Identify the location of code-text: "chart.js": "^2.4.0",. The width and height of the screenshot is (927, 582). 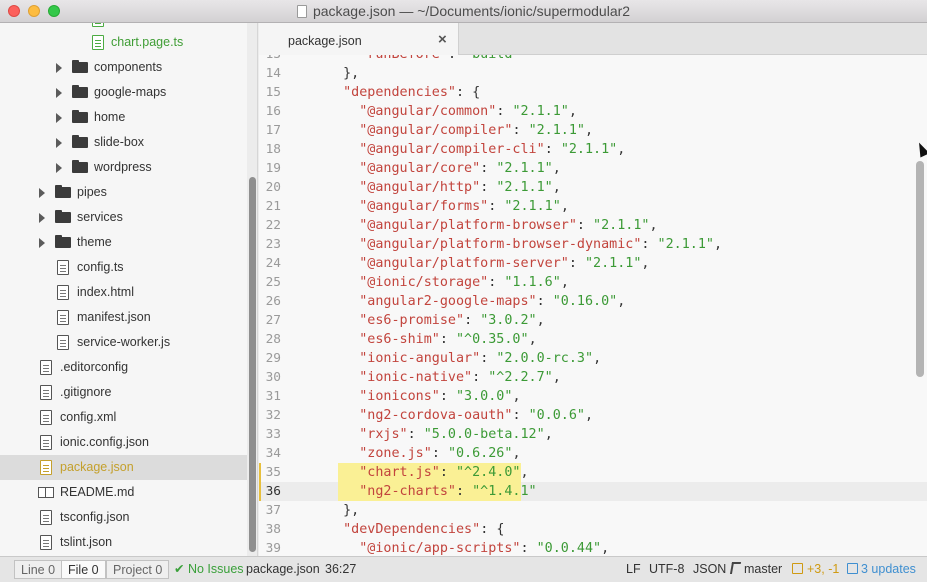
(427, 472).